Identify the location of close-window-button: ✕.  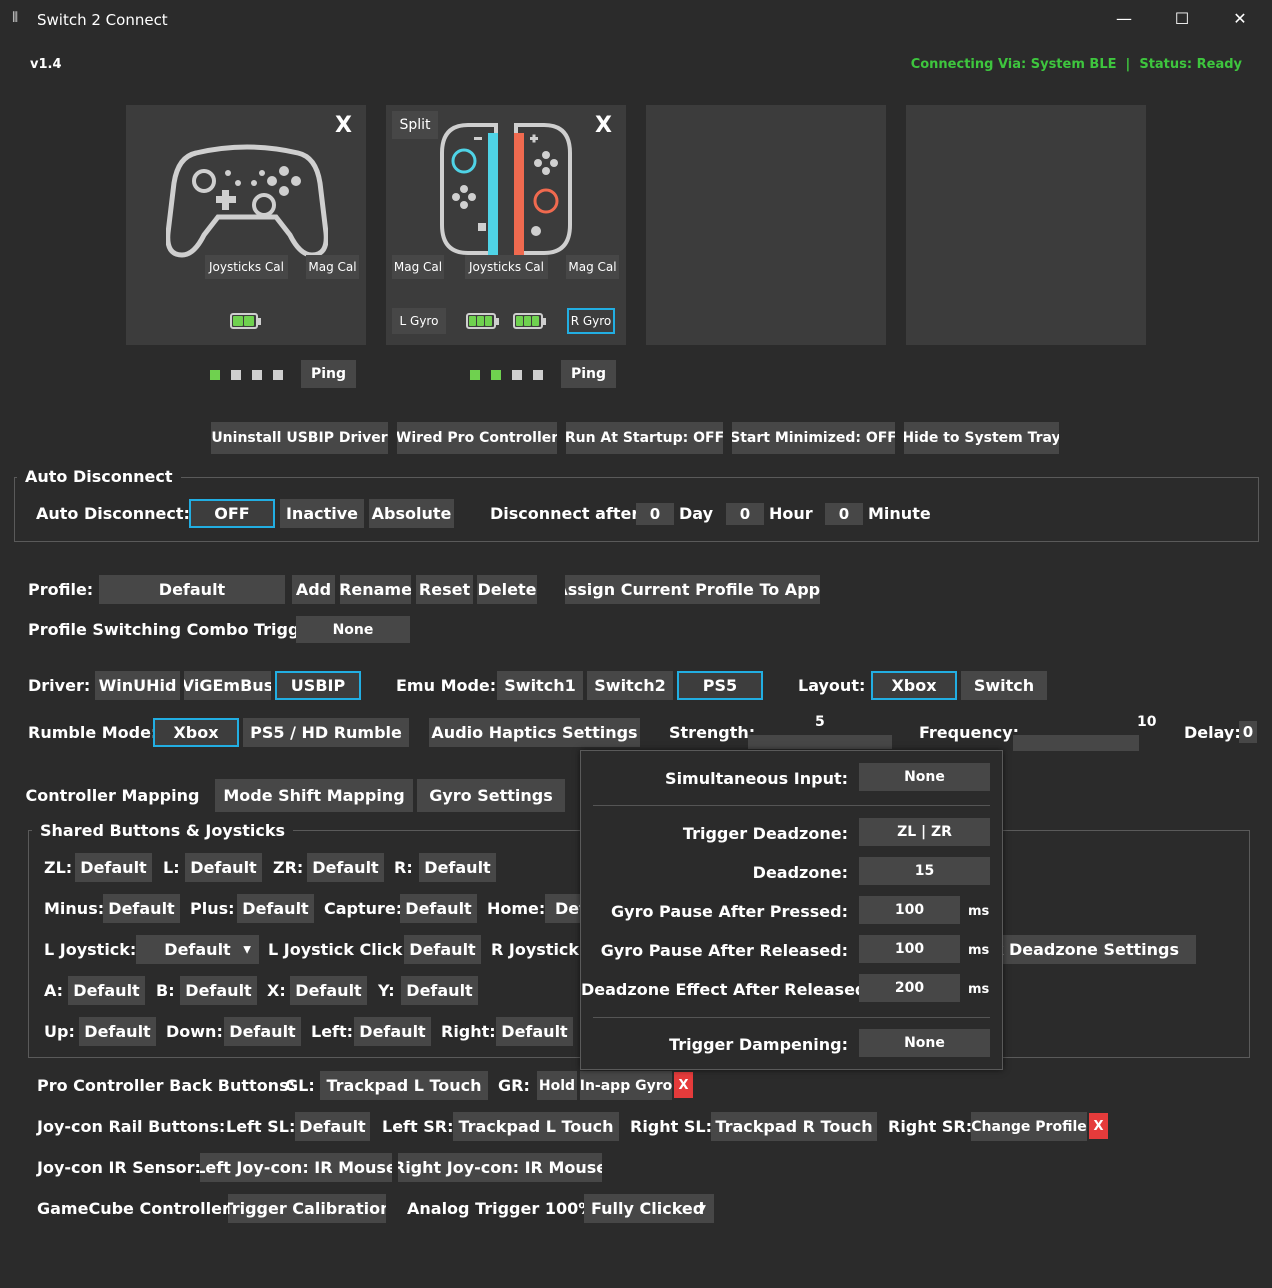
(1240, 19).